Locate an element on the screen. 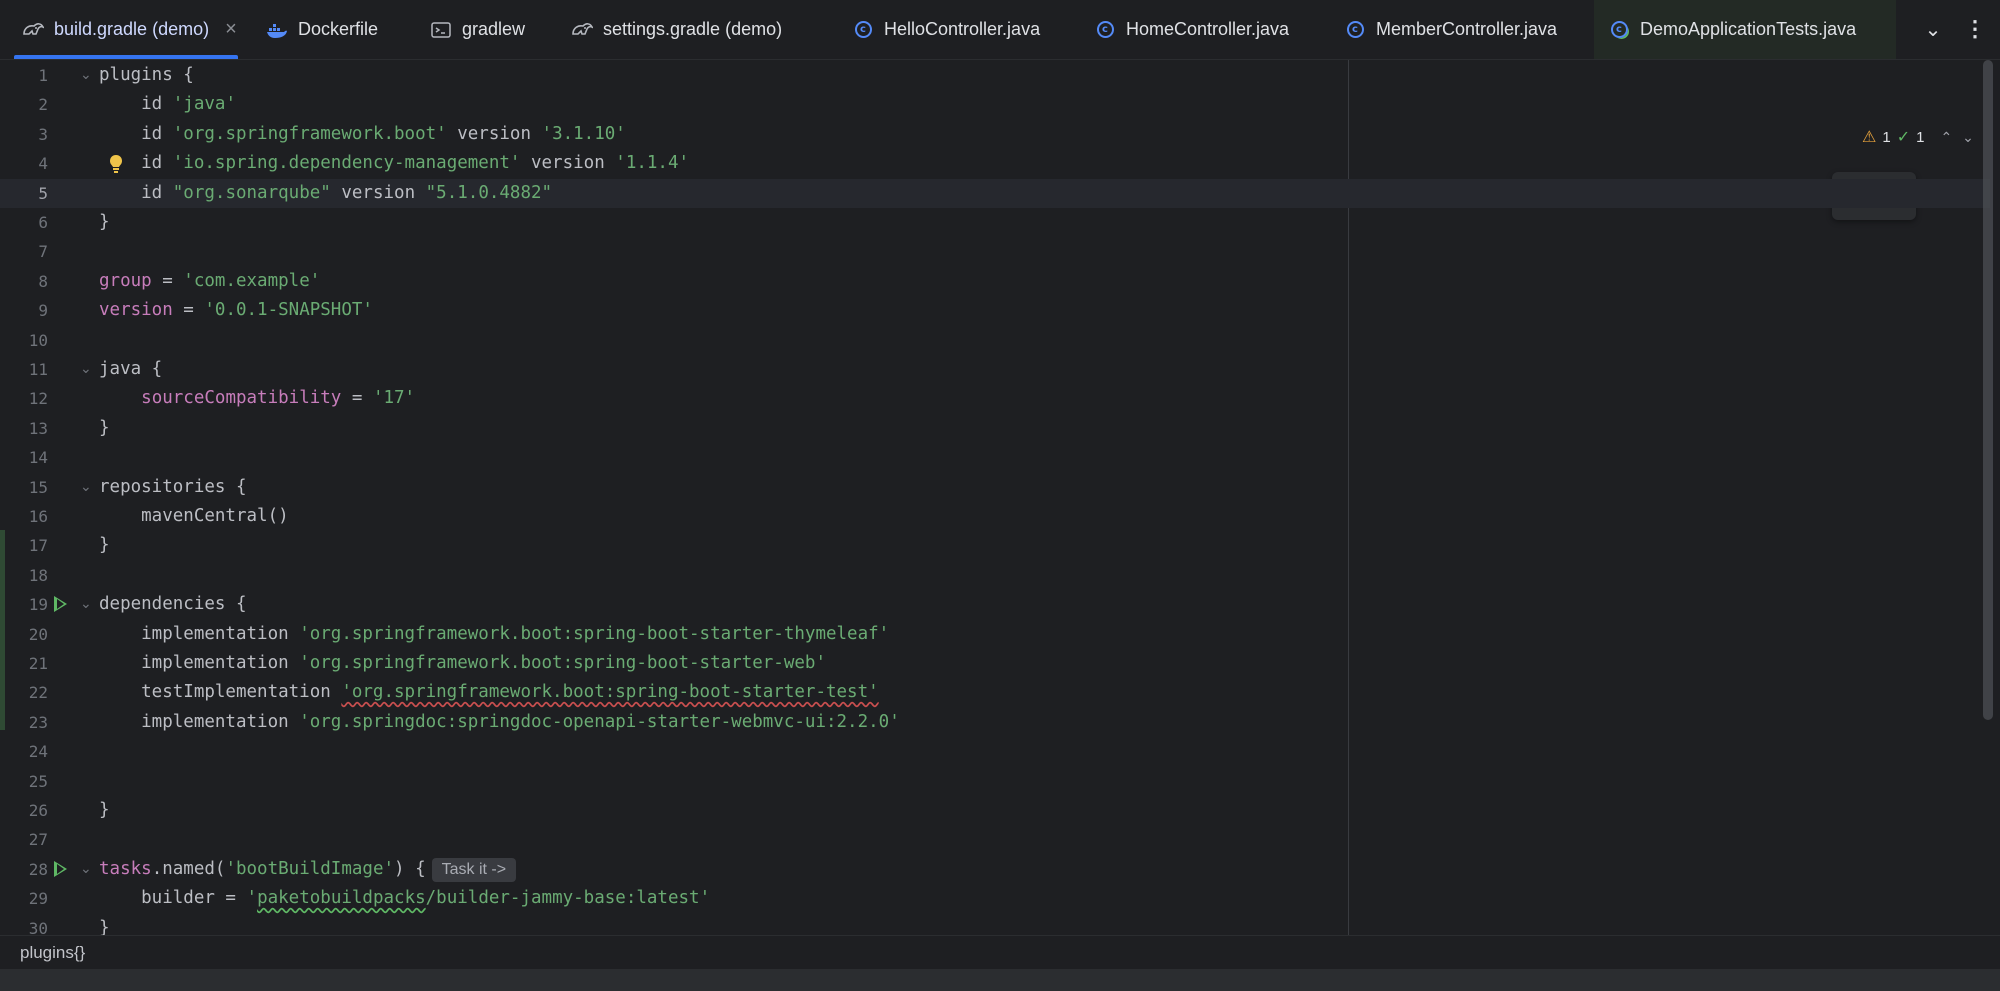 This screenshot has height=991, width=2000. code-text: group = 'com.example' is located at coordinates (209, 281).